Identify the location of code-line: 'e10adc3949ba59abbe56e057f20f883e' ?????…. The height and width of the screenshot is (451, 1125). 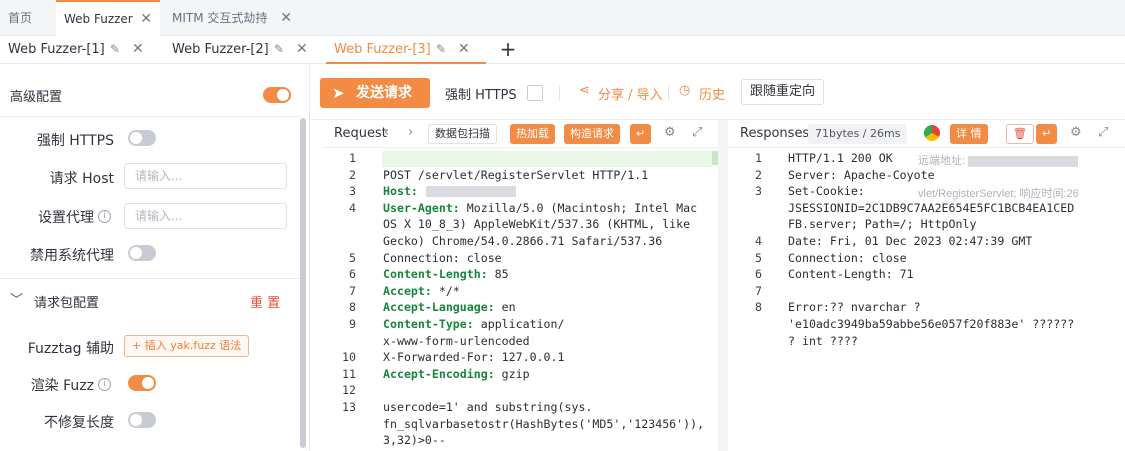
(931, 324).